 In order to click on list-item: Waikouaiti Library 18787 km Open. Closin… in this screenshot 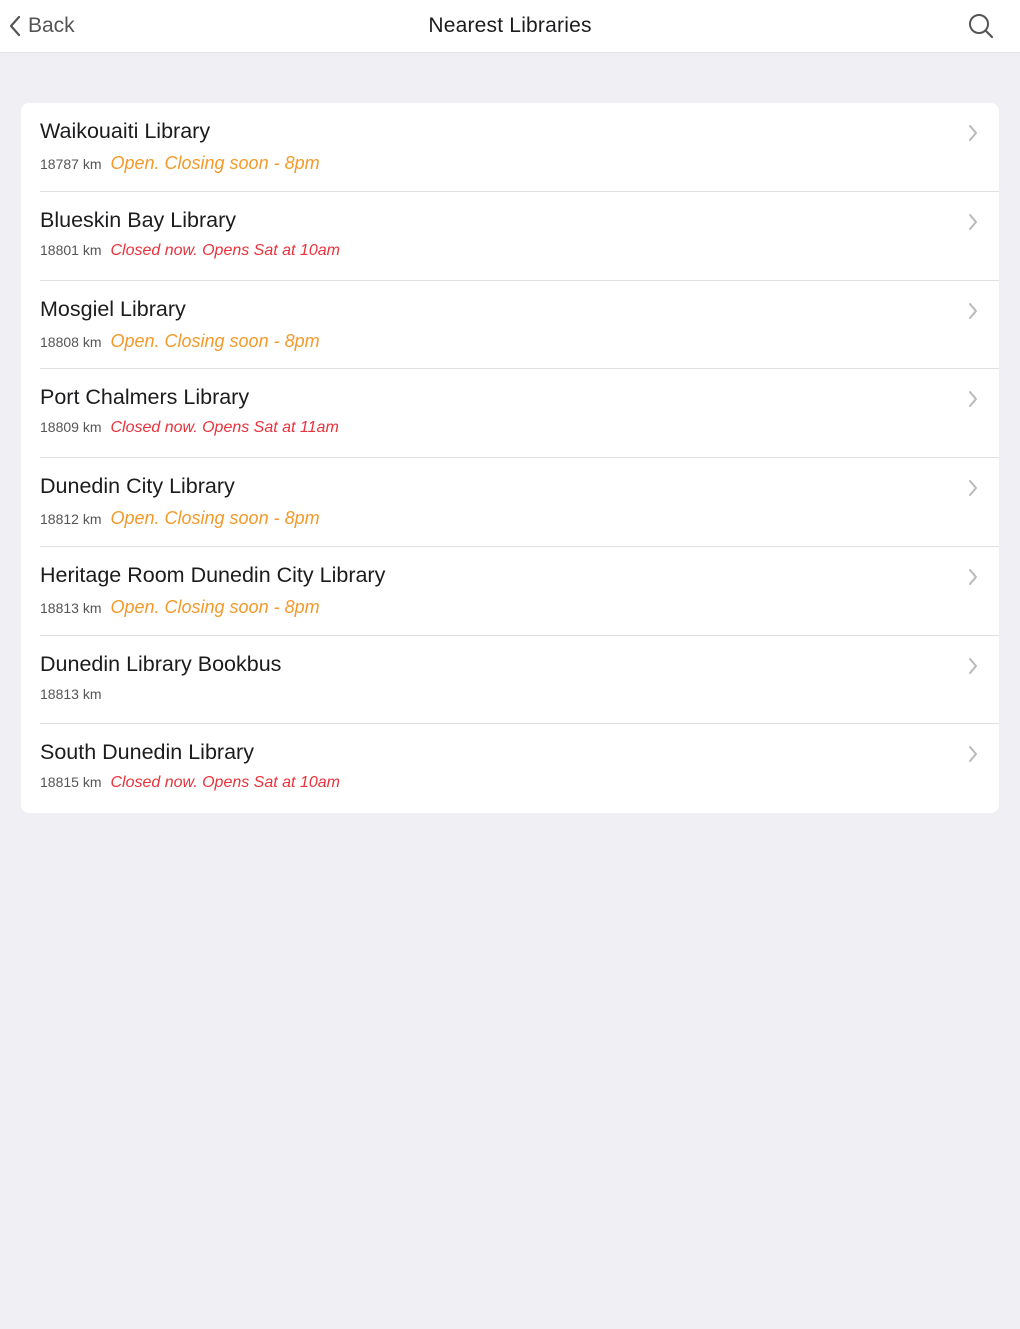, I will do `click(510, 147)`.